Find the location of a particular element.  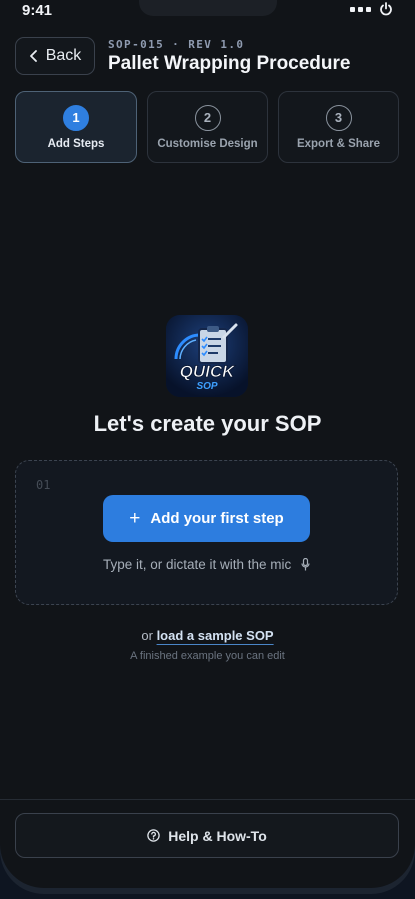

status-icons is located at coordinates (371, 9).